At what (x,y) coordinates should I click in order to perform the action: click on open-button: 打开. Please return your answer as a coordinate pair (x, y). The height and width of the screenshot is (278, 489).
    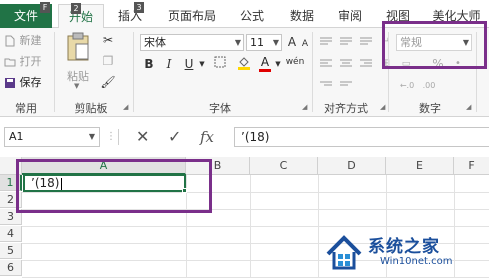
    Looking at the image, I should click on (23, 62).